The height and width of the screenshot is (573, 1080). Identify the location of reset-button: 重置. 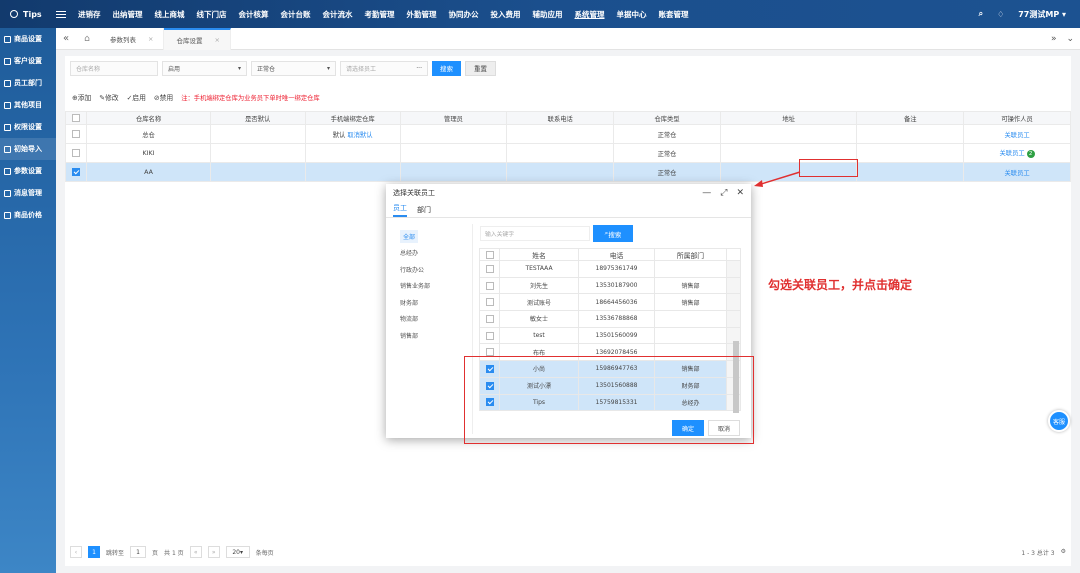
(480, 68).